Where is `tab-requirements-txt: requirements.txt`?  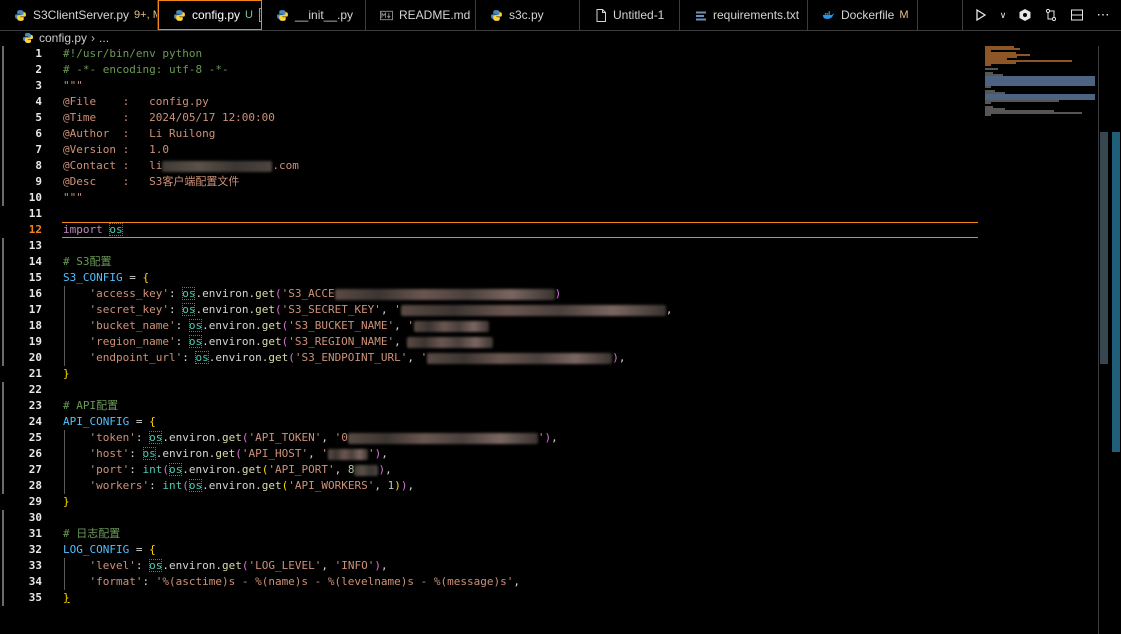 tab-requirements-txt: requirements.txt is located at coordinates (744, 15).